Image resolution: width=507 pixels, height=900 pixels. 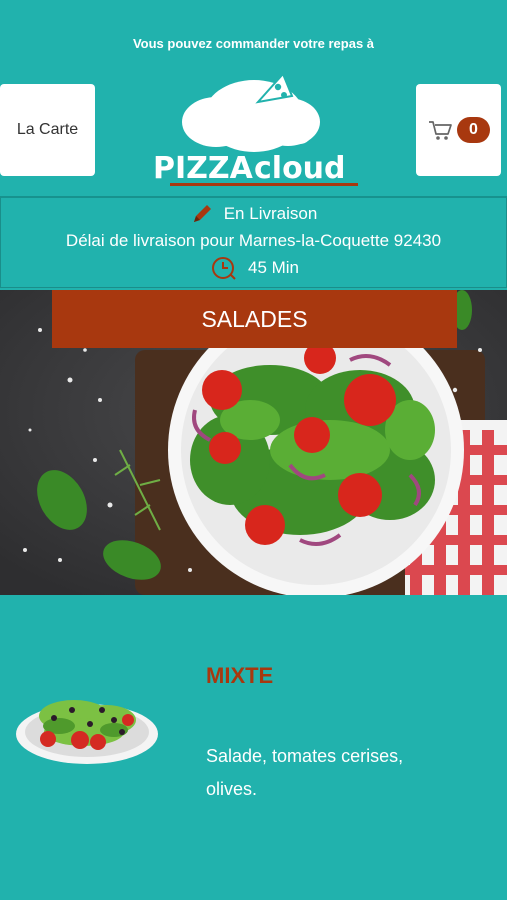 I want to click on delivery-status: En Livraison, so click(x=270, y=213).